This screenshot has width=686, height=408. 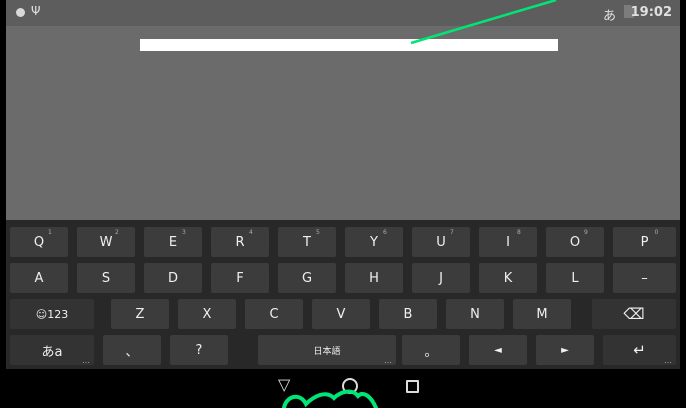 What do you see at coordinates (374, 242) in the screenshot?
I see `key-y: Y6` at bounding box center [374, 242].